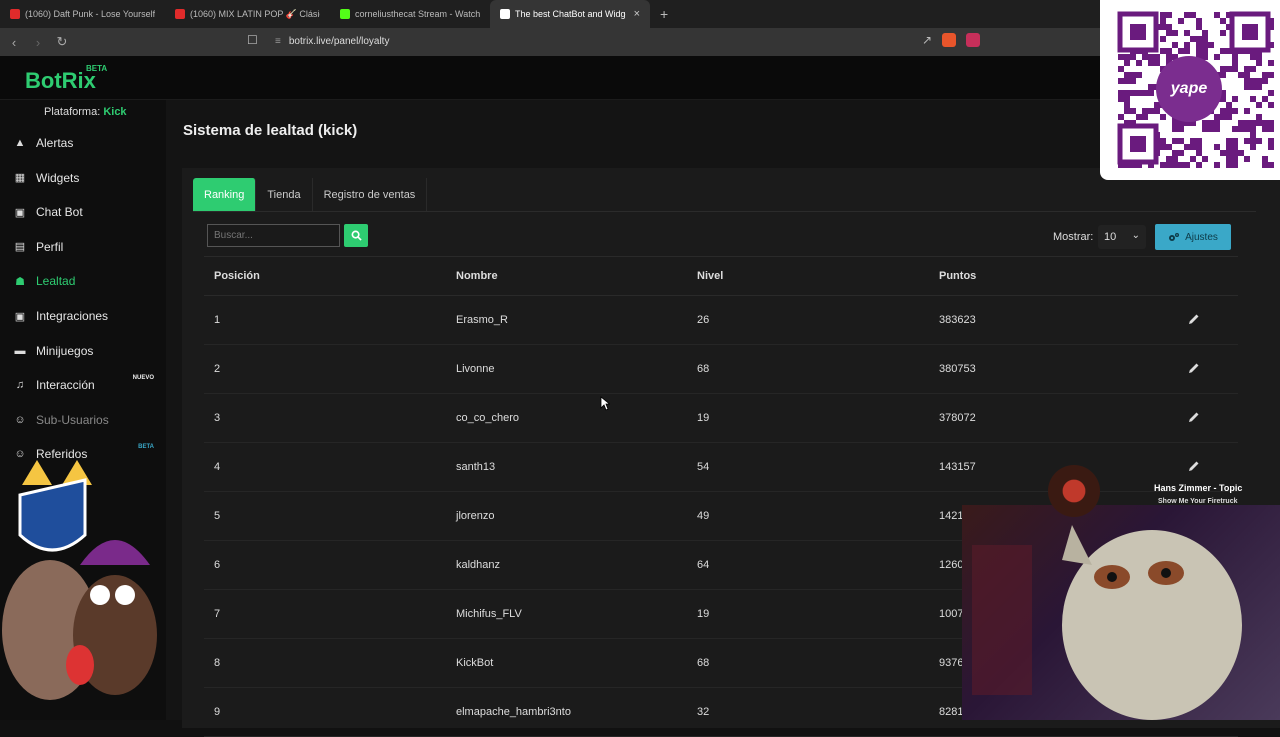 The width and height of the screenshot is (1280, 737). Describe the element at coordinates (957, 369) in the screenshot. I see `cell-points: 380753` at that location.